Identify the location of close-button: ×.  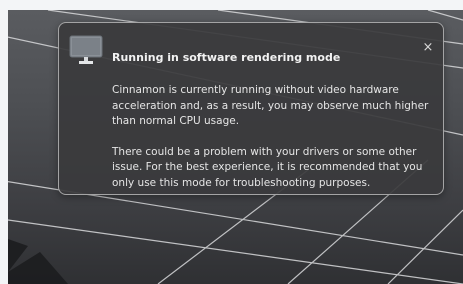
(428, 48).